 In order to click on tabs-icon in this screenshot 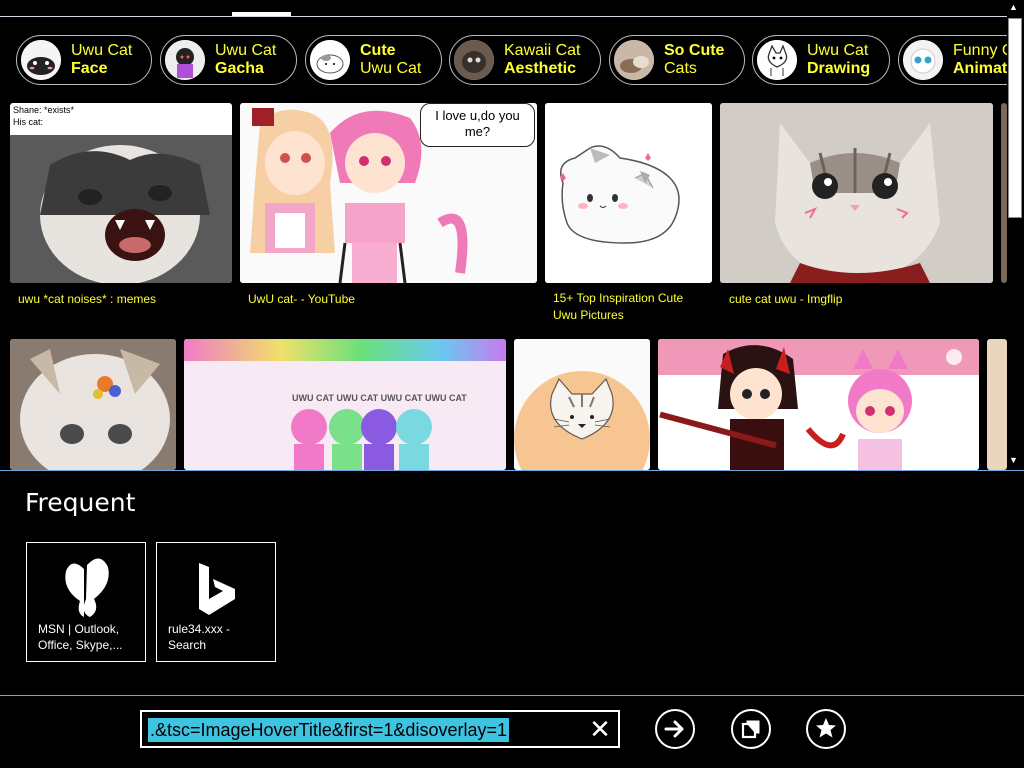, I will do `click(751, 731)`.